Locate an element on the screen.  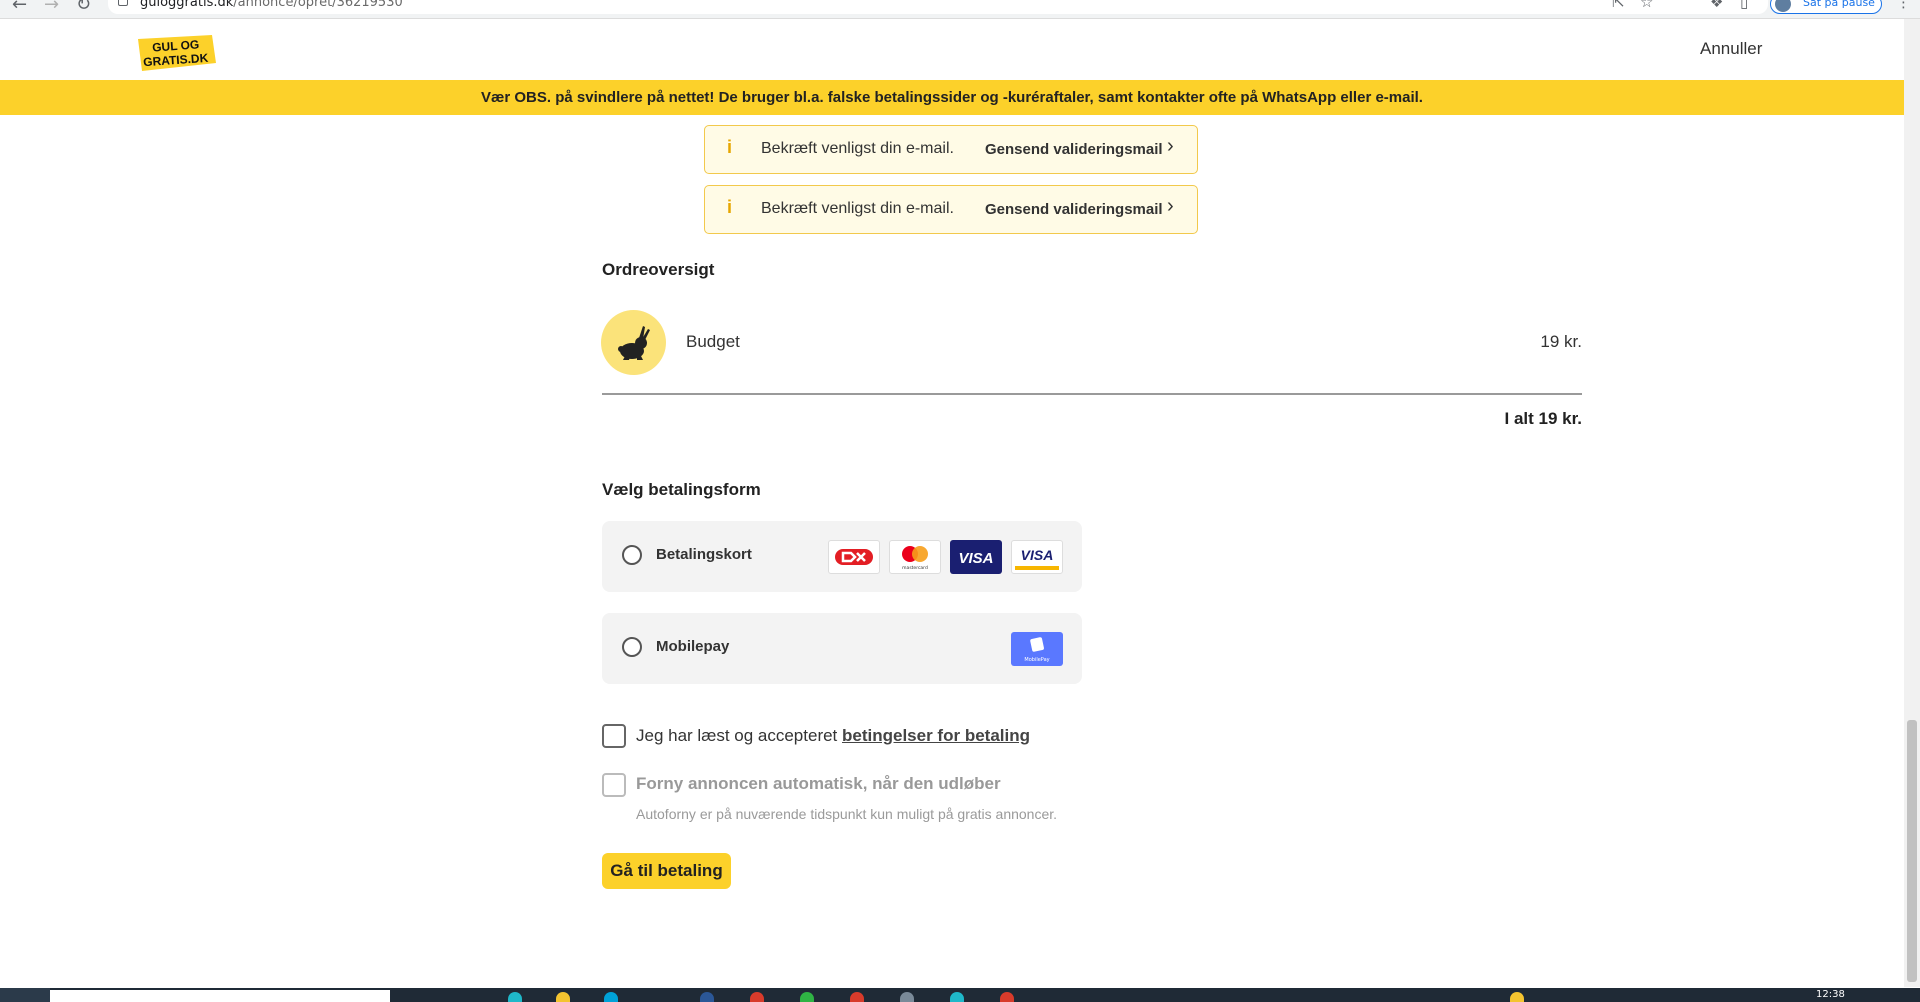
dankort-icon is located at coordinates (854, 557).